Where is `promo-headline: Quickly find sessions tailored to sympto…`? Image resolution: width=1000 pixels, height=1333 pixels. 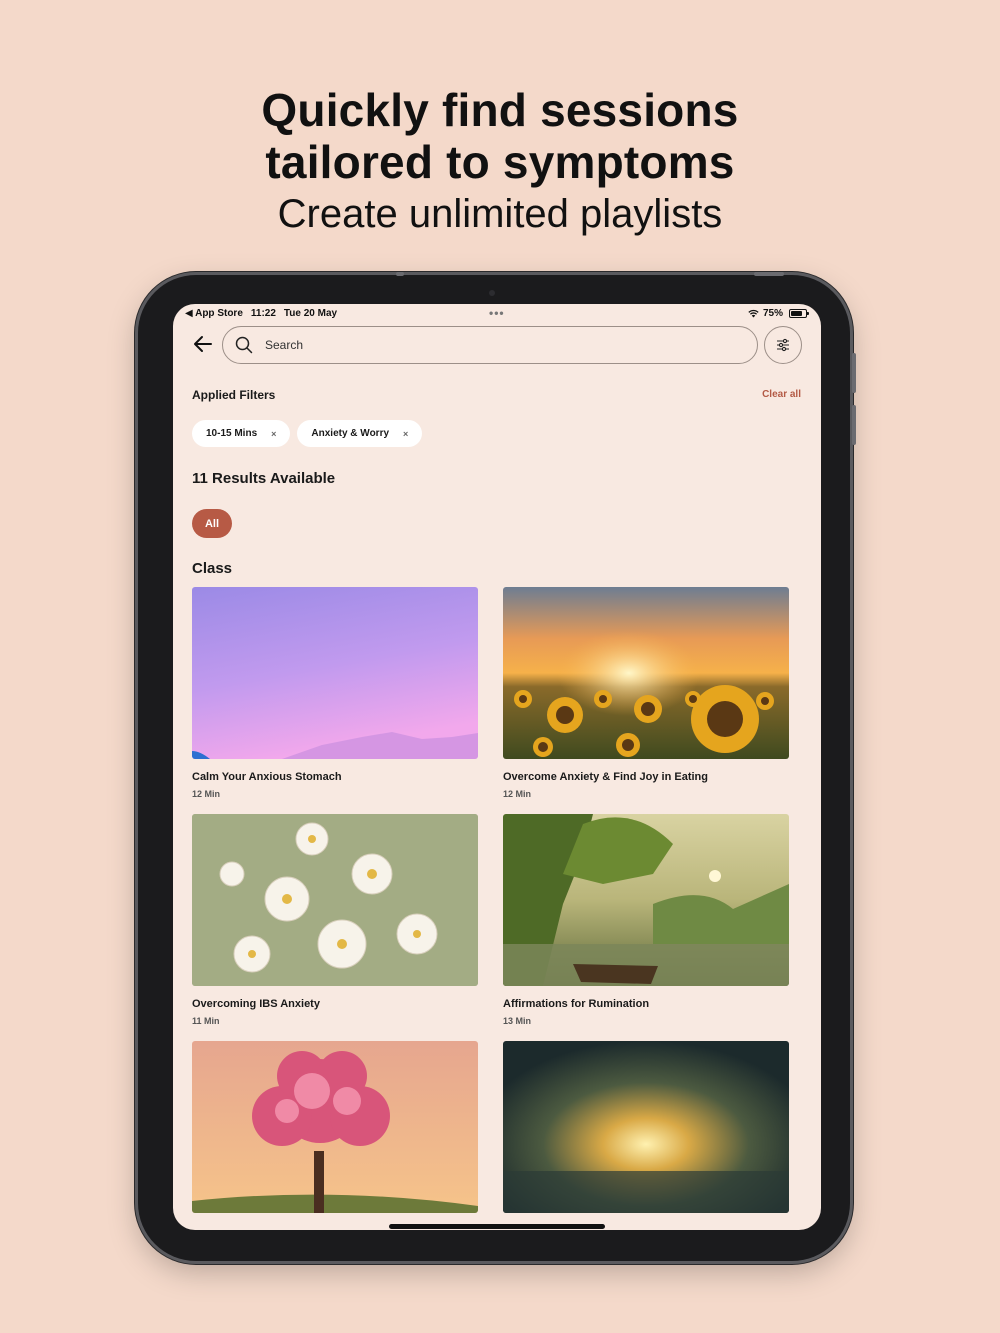 promo-headline: Quickly find sessions tailored to sympto… is located at coordinates (500, 162).